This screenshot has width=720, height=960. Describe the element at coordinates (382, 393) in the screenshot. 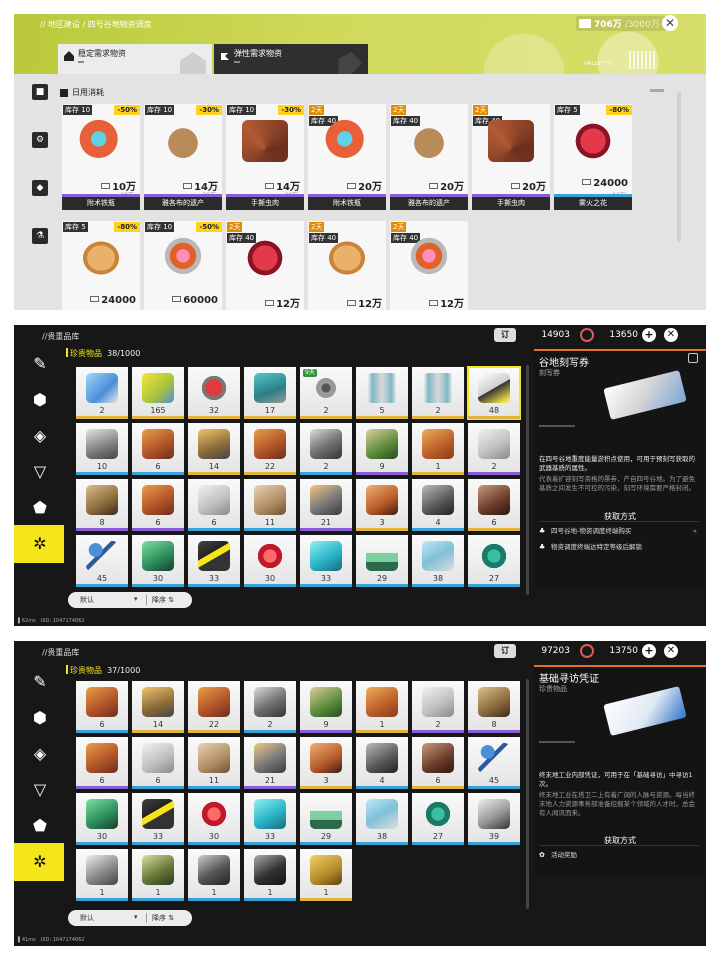

I see `item-slot: 5` at that location.